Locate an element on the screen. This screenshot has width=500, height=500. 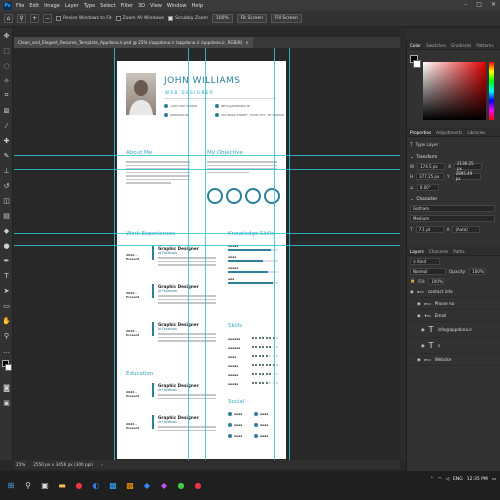
zoom-all-checkbox is located at coordinates (118, 18).